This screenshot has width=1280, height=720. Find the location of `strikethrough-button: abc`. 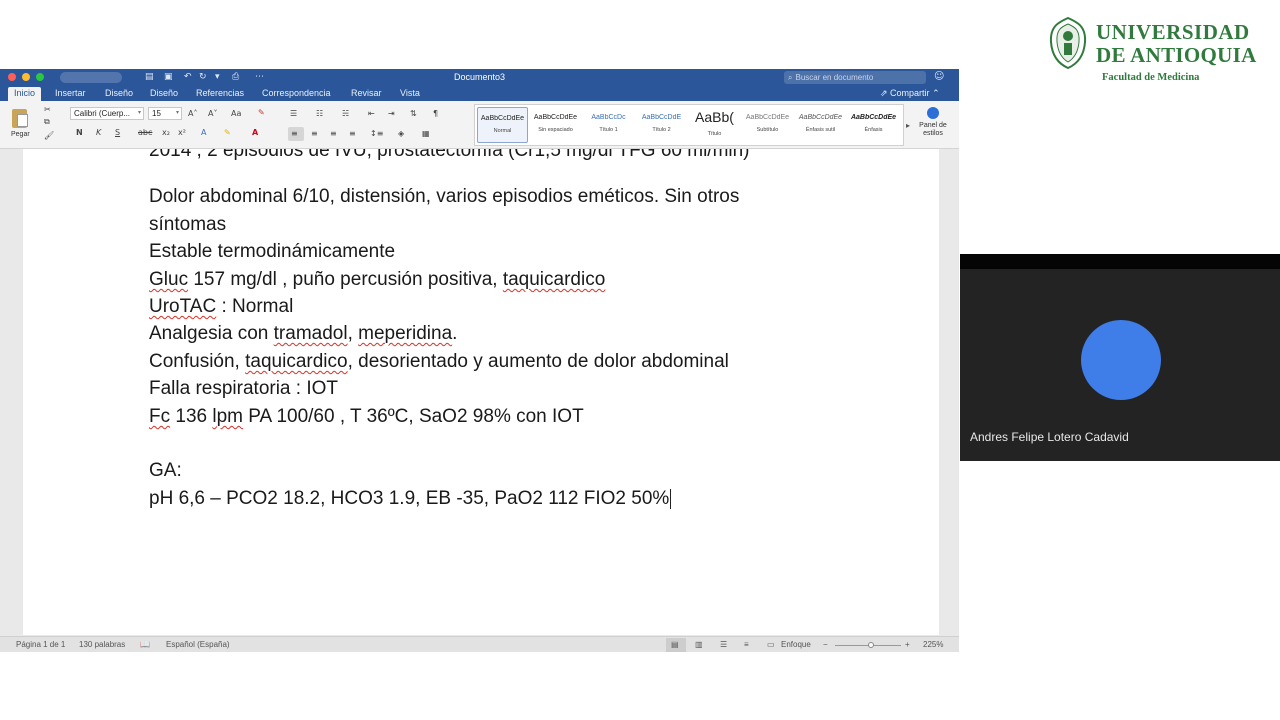

strikethrough-button: abc is located at coordinates (145, 133).